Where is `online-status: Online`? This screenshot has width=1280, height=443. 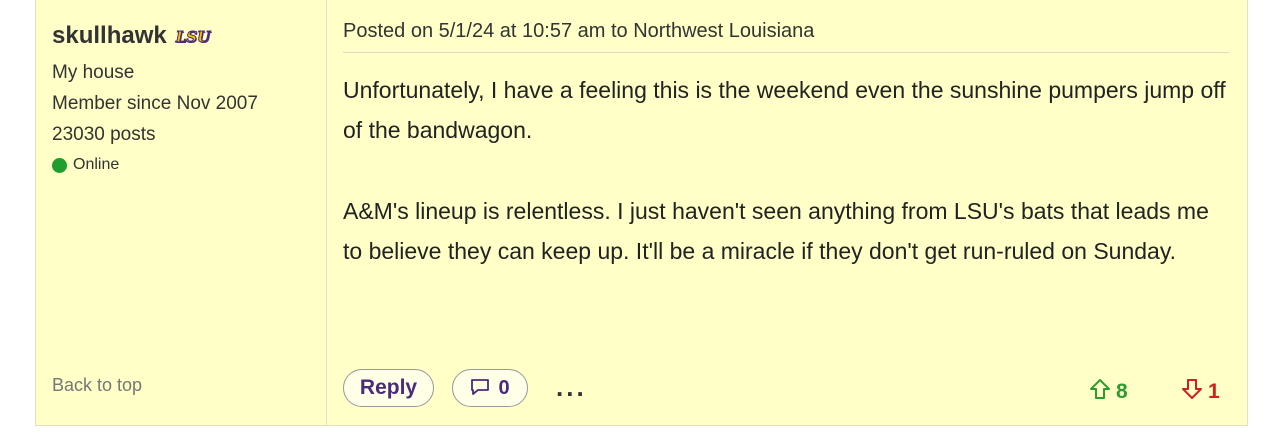 online-status: Online is located at coordinates (85, 165).